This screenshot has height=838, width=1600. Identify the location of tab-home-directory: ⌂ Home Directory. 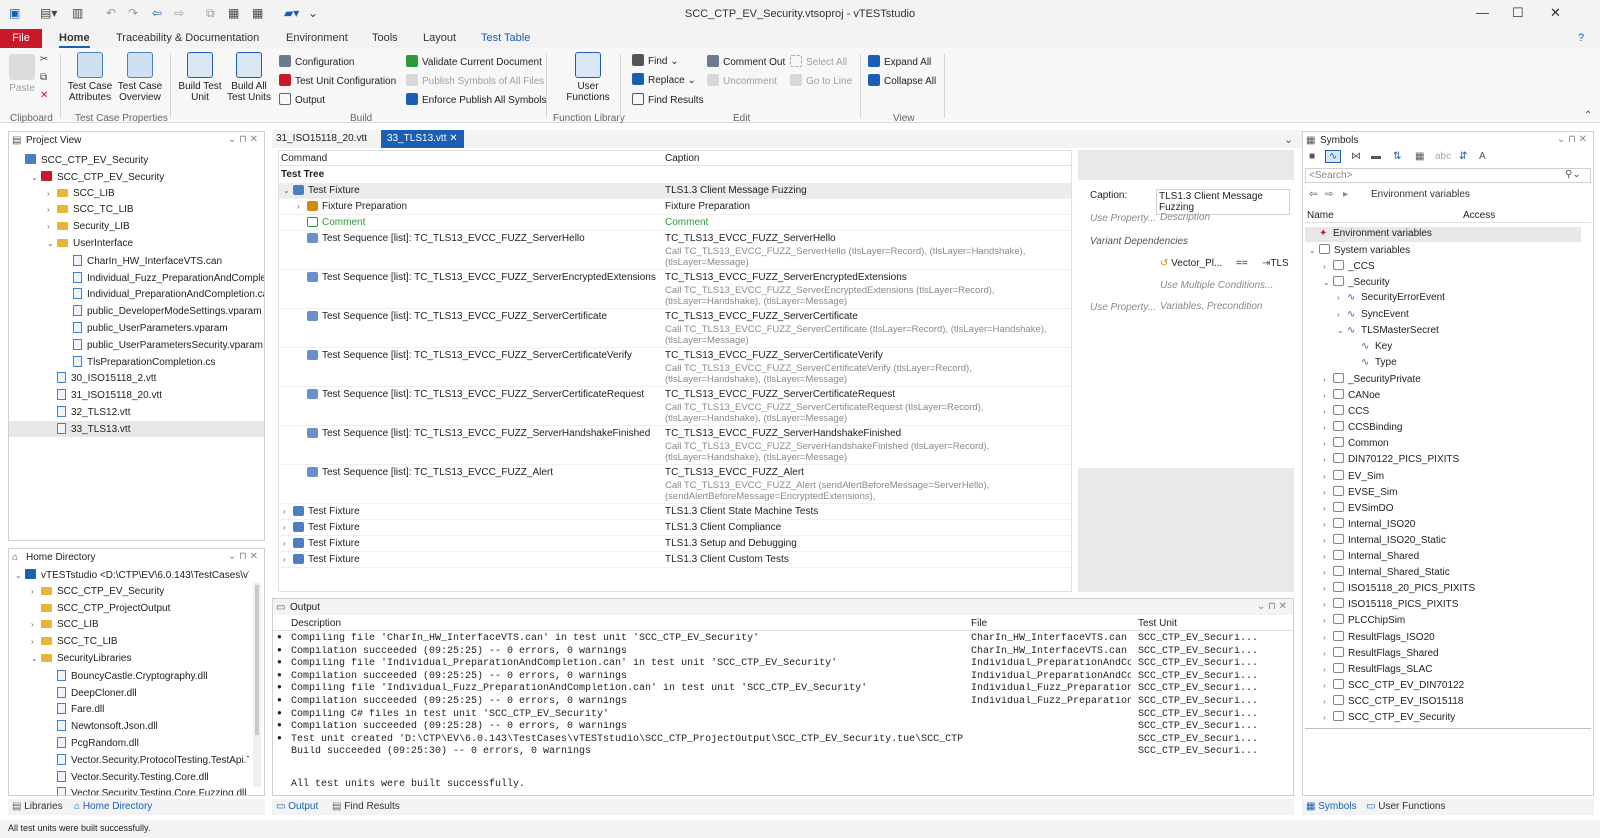
(113, 806).